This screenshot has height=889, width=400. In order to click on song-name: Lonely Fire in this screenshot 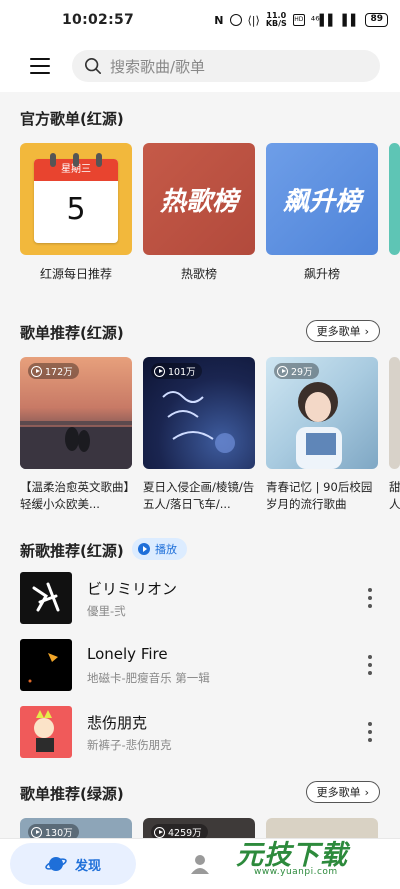, I will do `click(127, 654)`.